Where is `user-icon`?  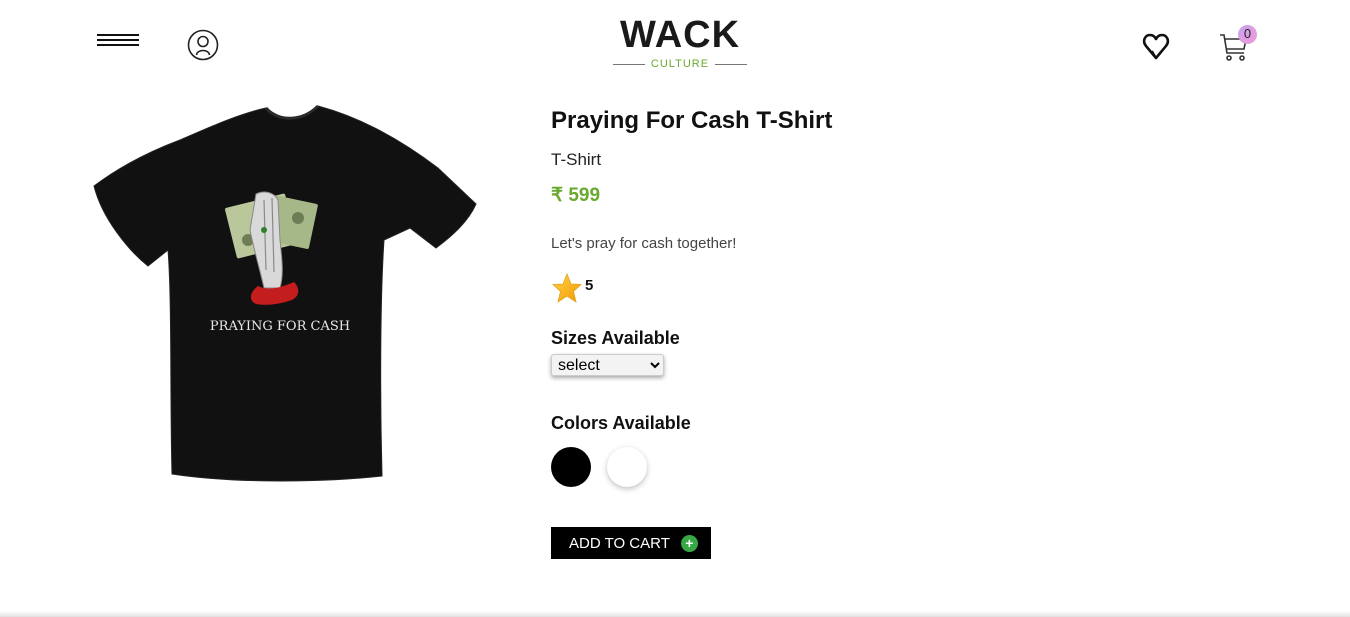
user-icon is located at coordinates (203, 45).